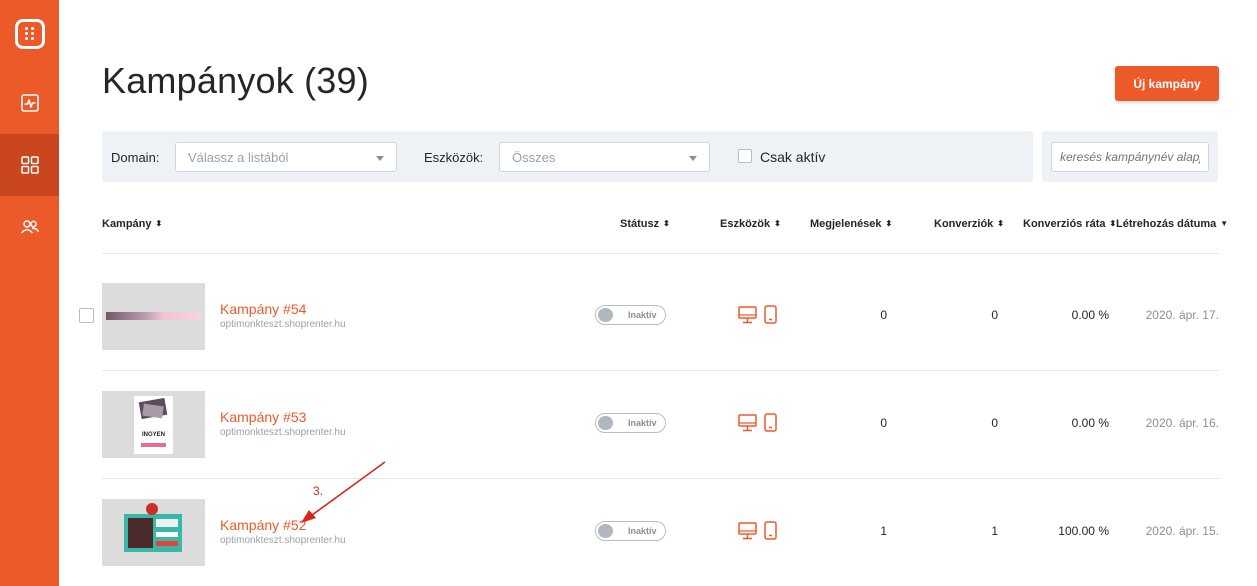  Describe the element at coordinates (793, 157) in the screenshot. I see `active-only-label: Csak aktív` at that location.